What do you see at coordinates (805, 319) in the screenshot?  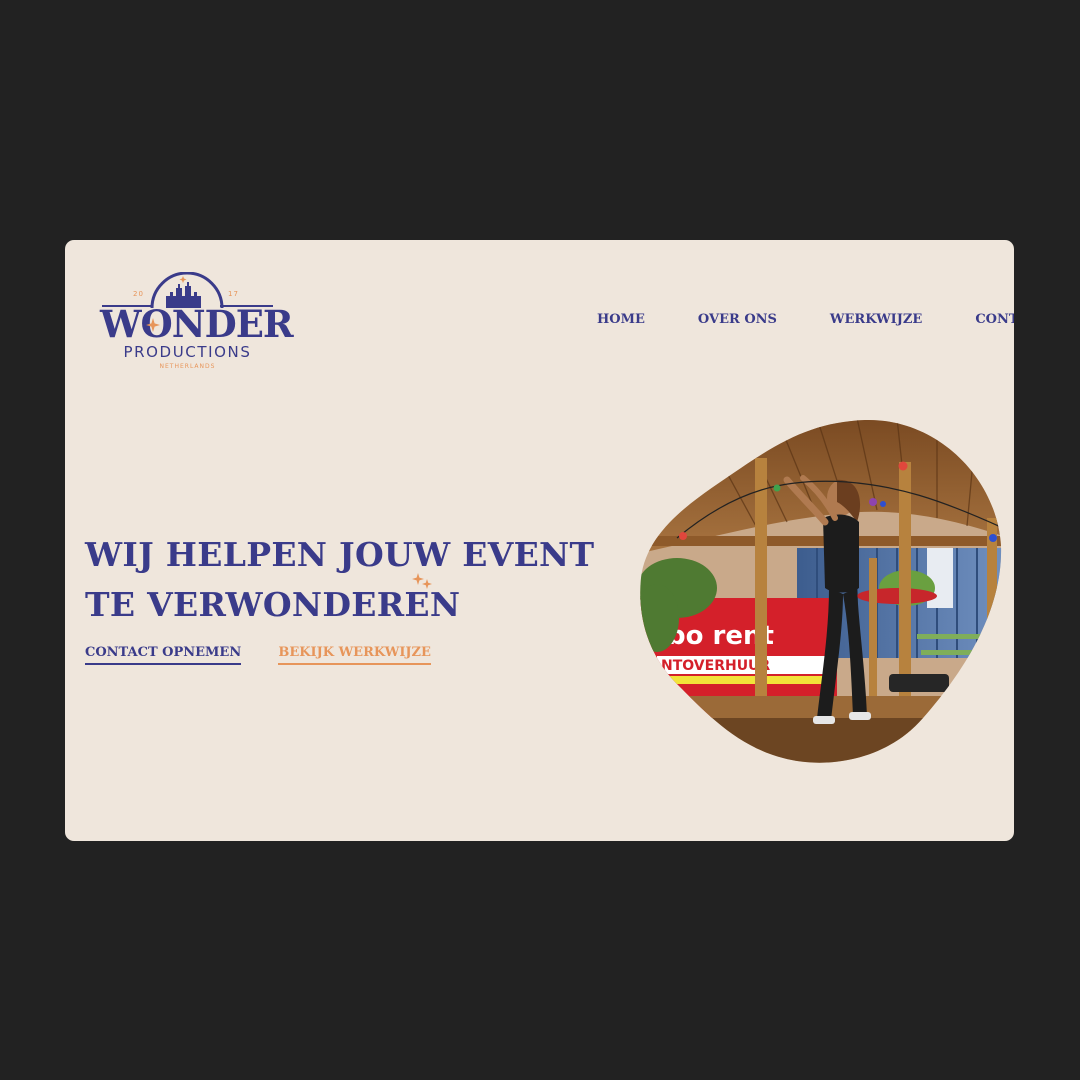 I see `main-nav: HOME OVER ONS WERKWIJZE CONTACT` at bounding box center [805, 319].